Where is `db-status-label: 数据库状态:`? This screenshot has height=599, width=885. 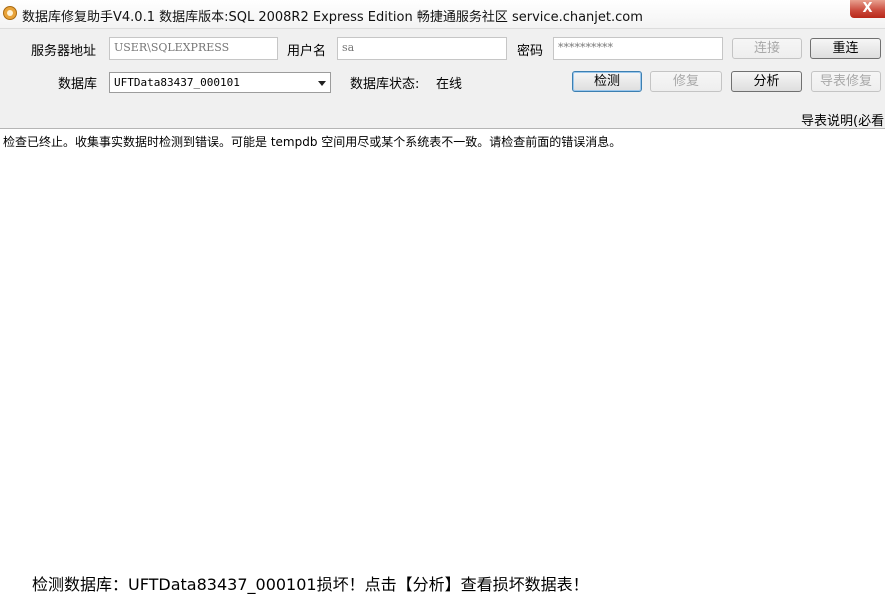
db-status-label: 数据库状态: is located at coordinates (385, 84).